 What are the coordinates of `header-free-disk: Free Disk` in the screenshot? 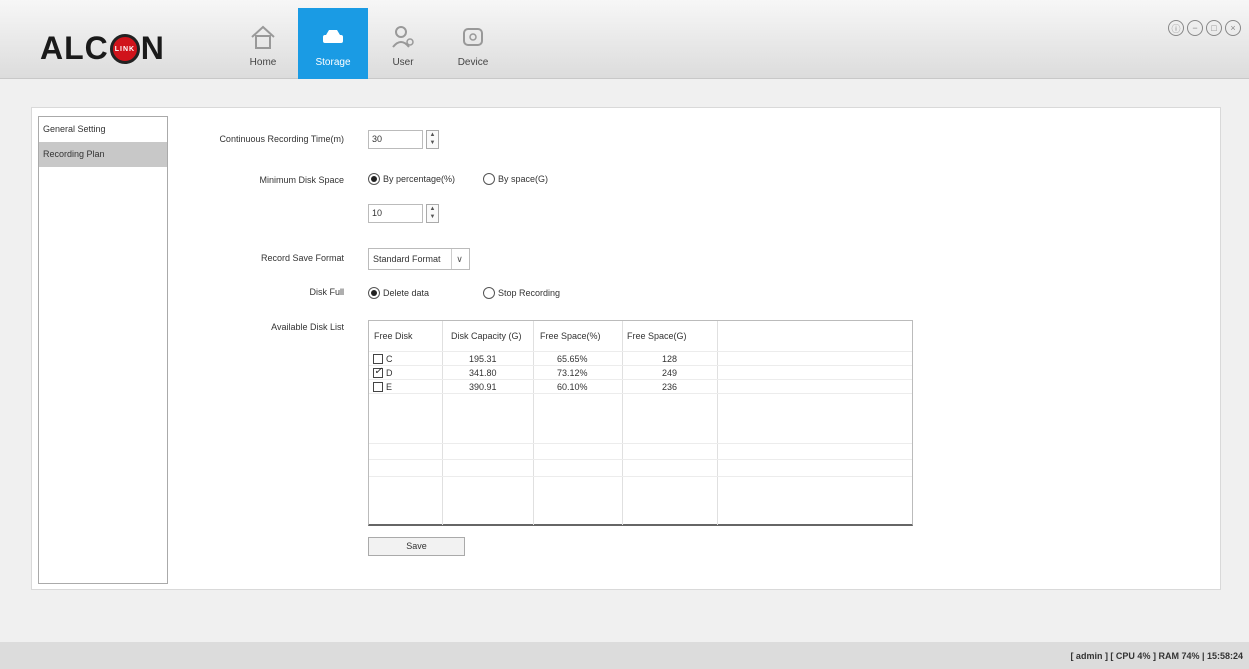 It's located at (393, 336).